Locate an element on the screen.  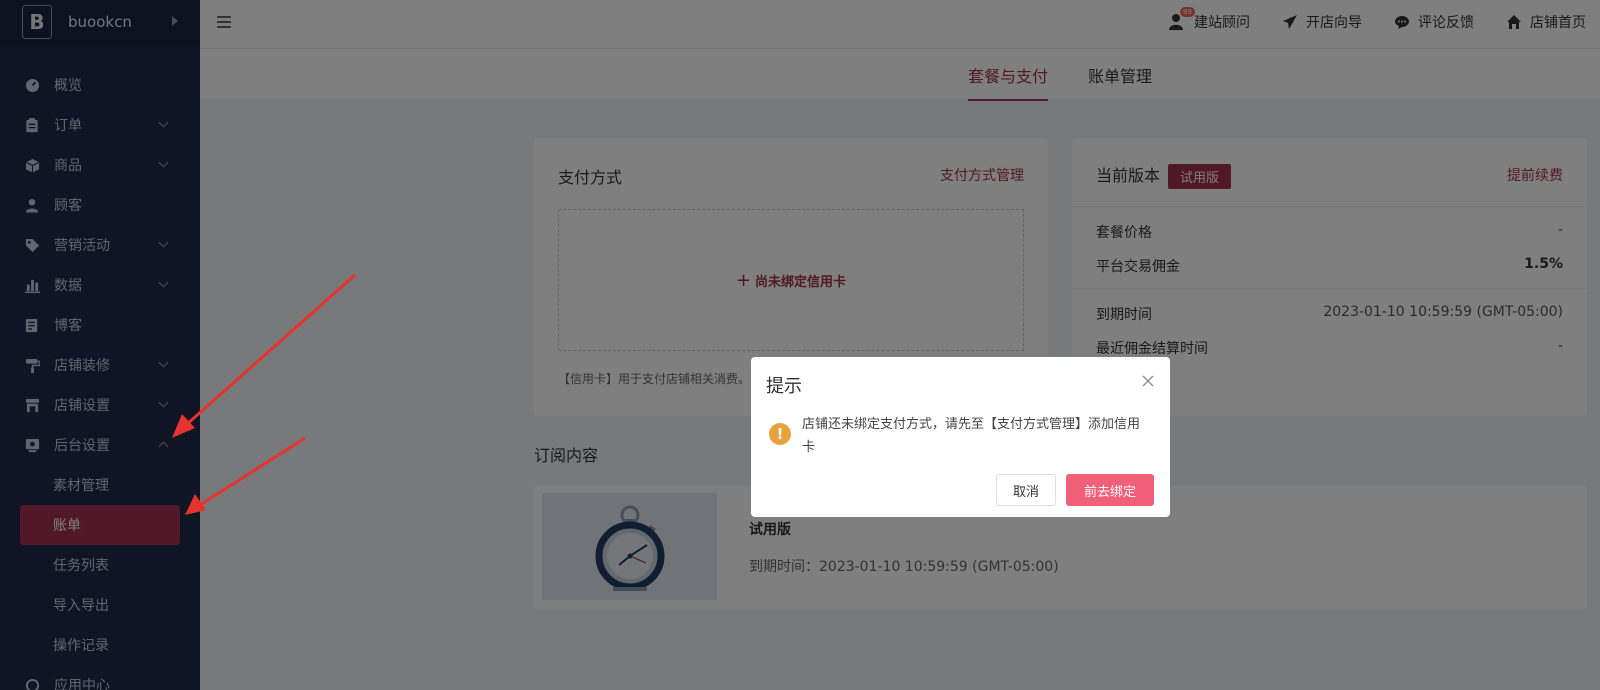
warning-icon: ! is located at coordinates (780, 434).